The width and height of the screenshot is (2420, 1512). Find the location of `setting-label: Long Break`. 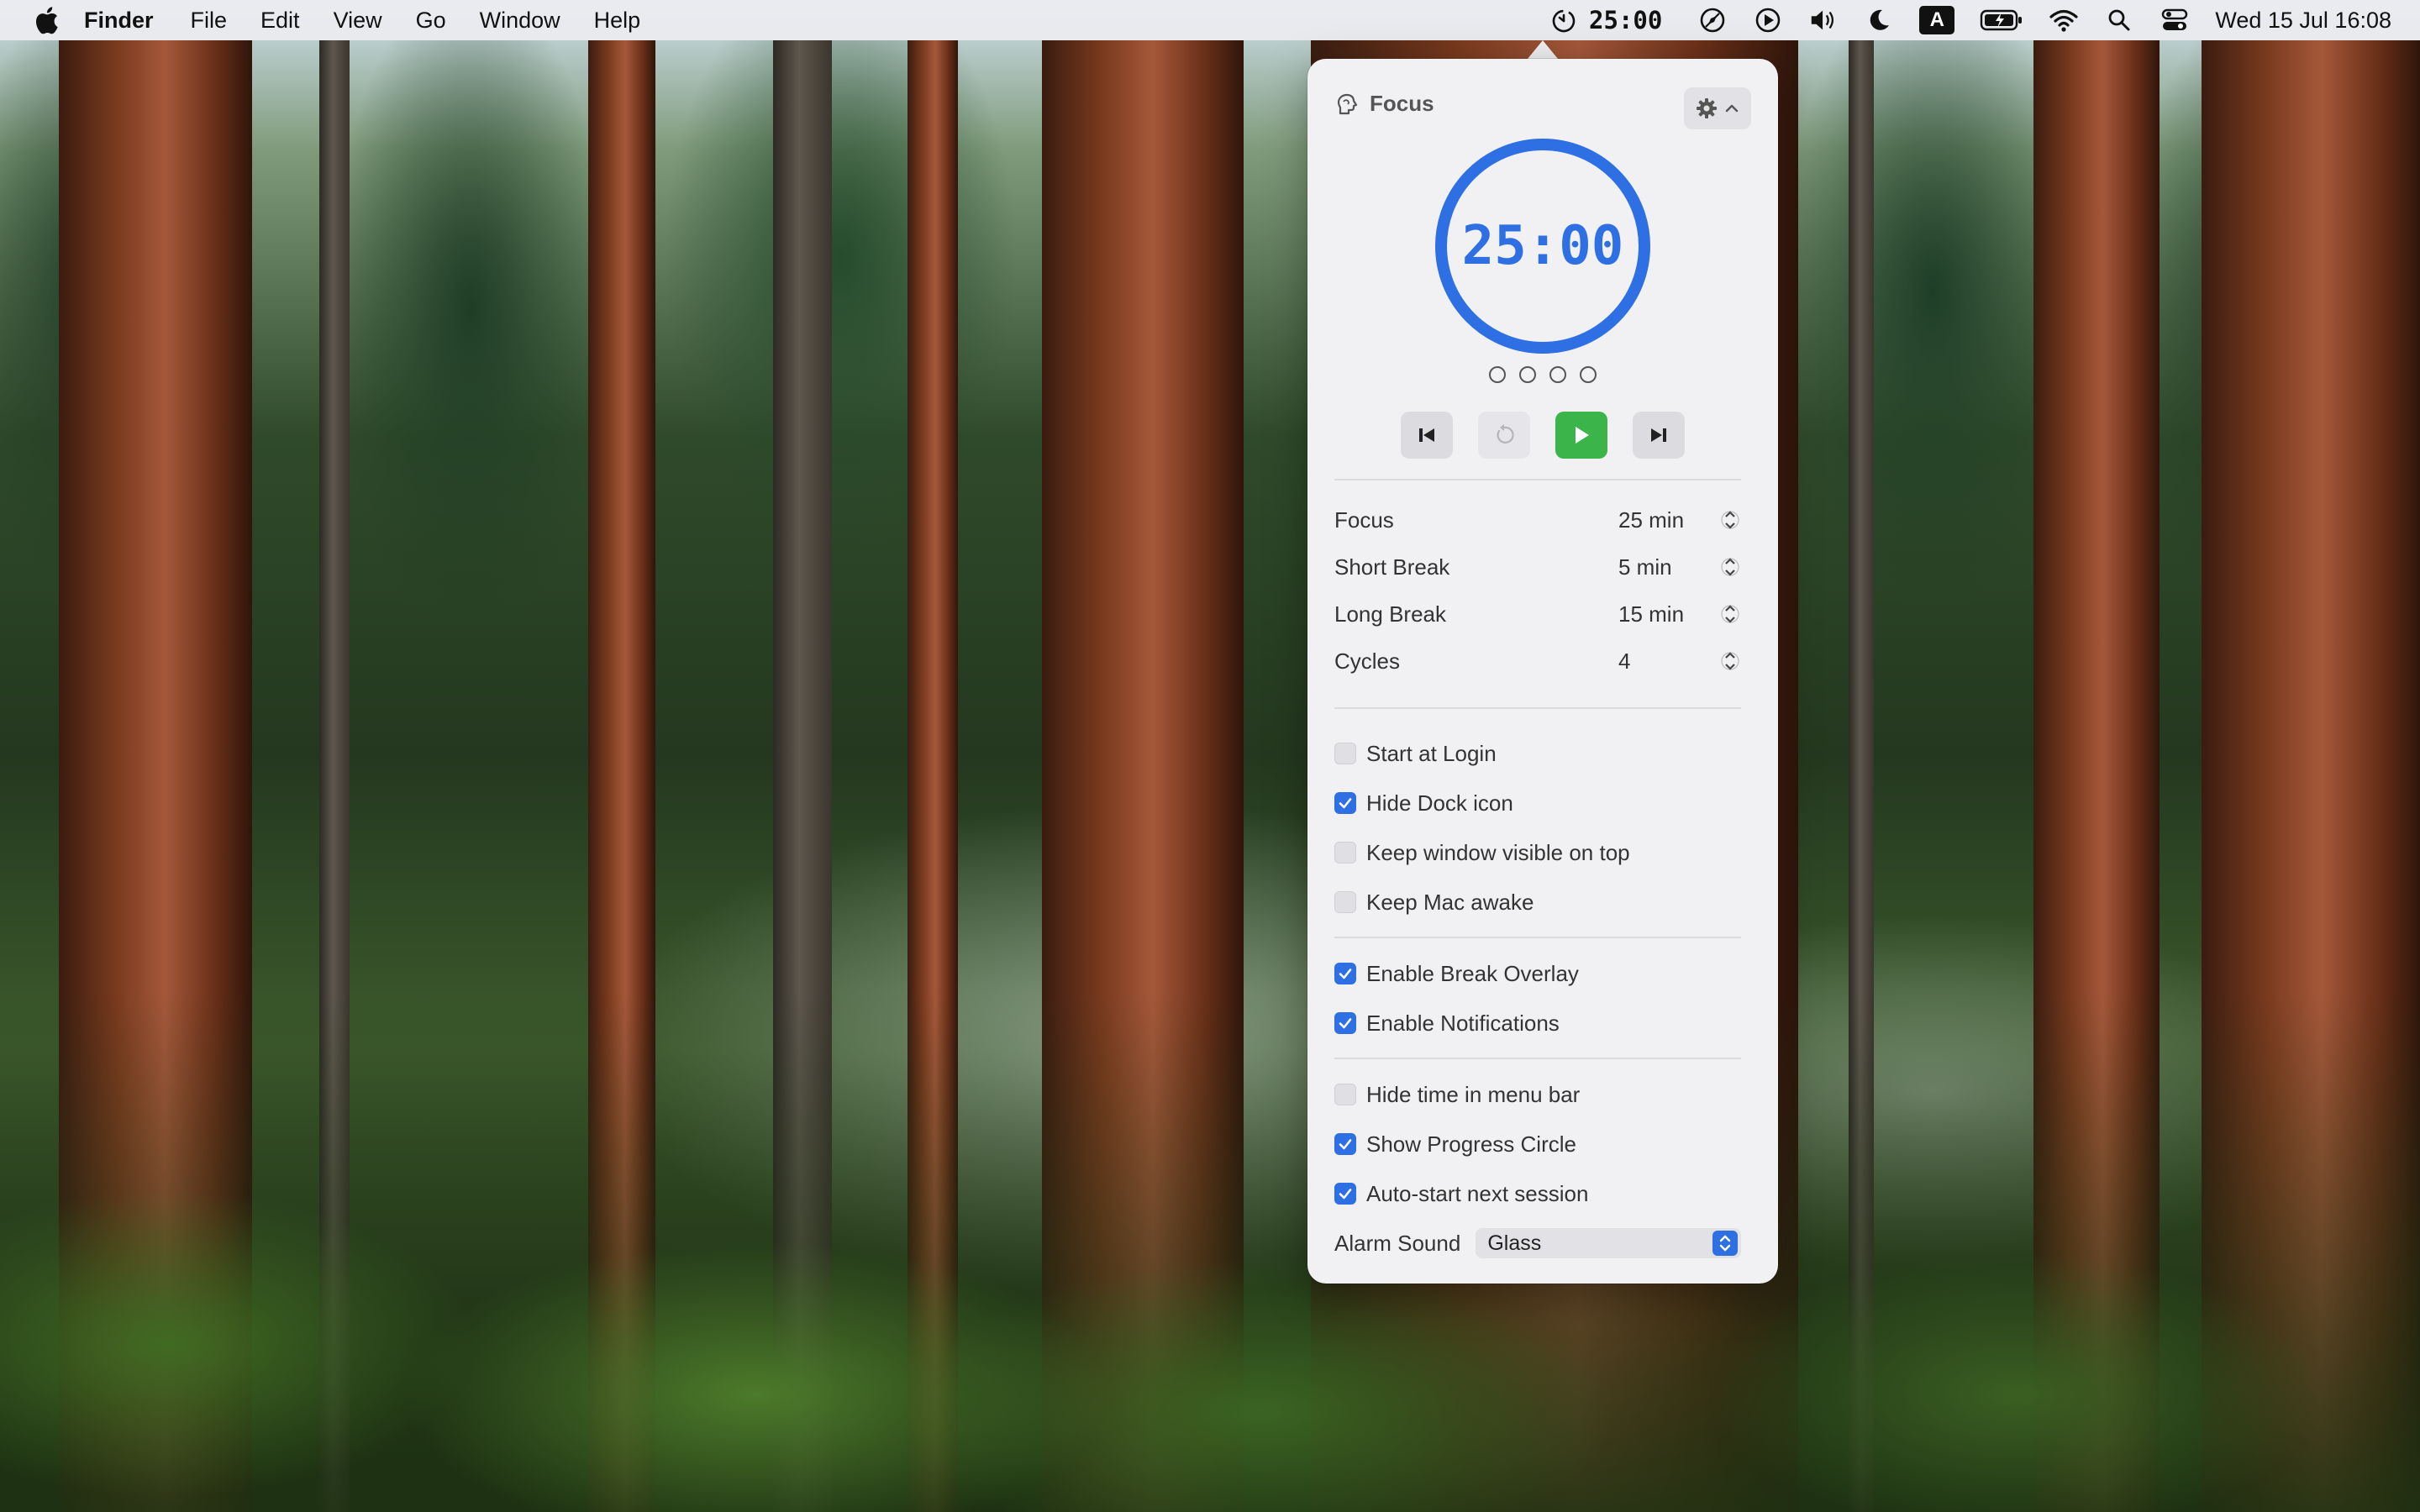

setting-label: Long Break is located at coordinates (1390, 614).